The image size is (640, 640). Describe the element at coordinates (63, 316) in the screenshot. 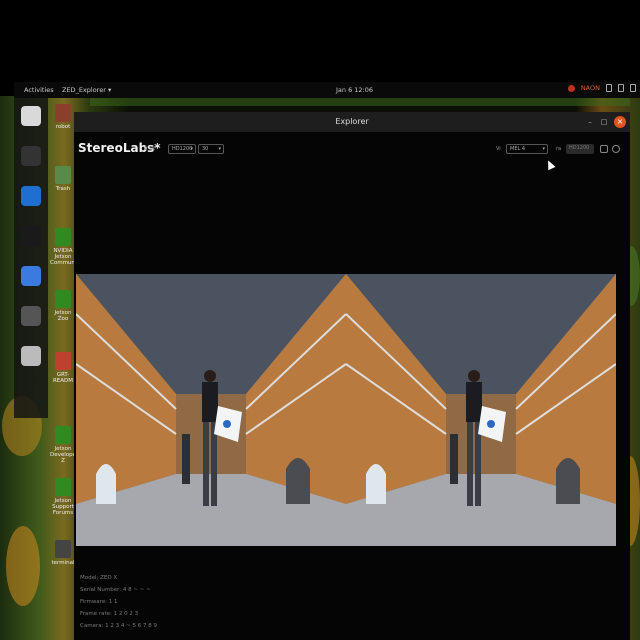

I see `desktop-icon-label: Jetson Zoo` at that location.